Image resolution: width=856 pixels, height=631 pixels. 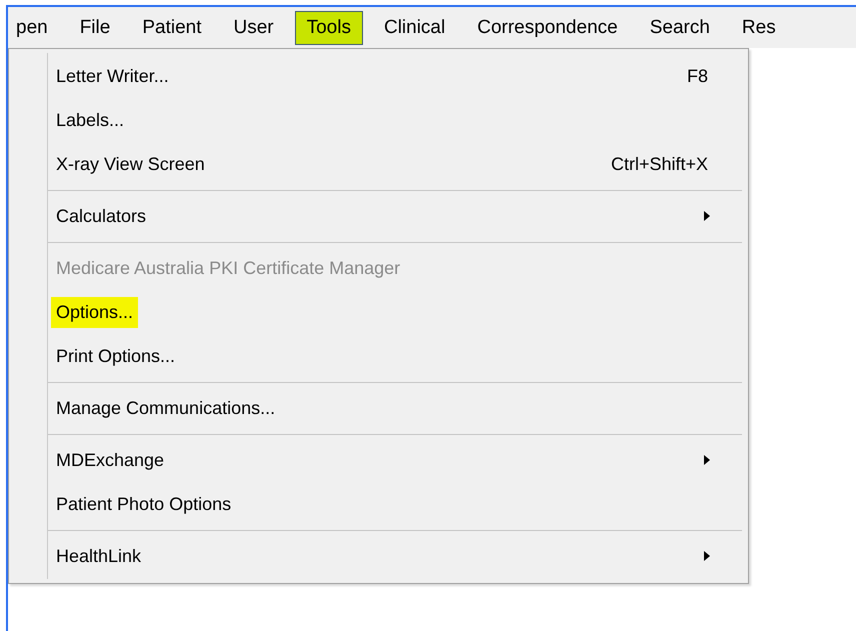 What do you see at coordinates (95, 27) in the screenshot?
I see `menu-bar-item: File` at bounding box center [95, 27].